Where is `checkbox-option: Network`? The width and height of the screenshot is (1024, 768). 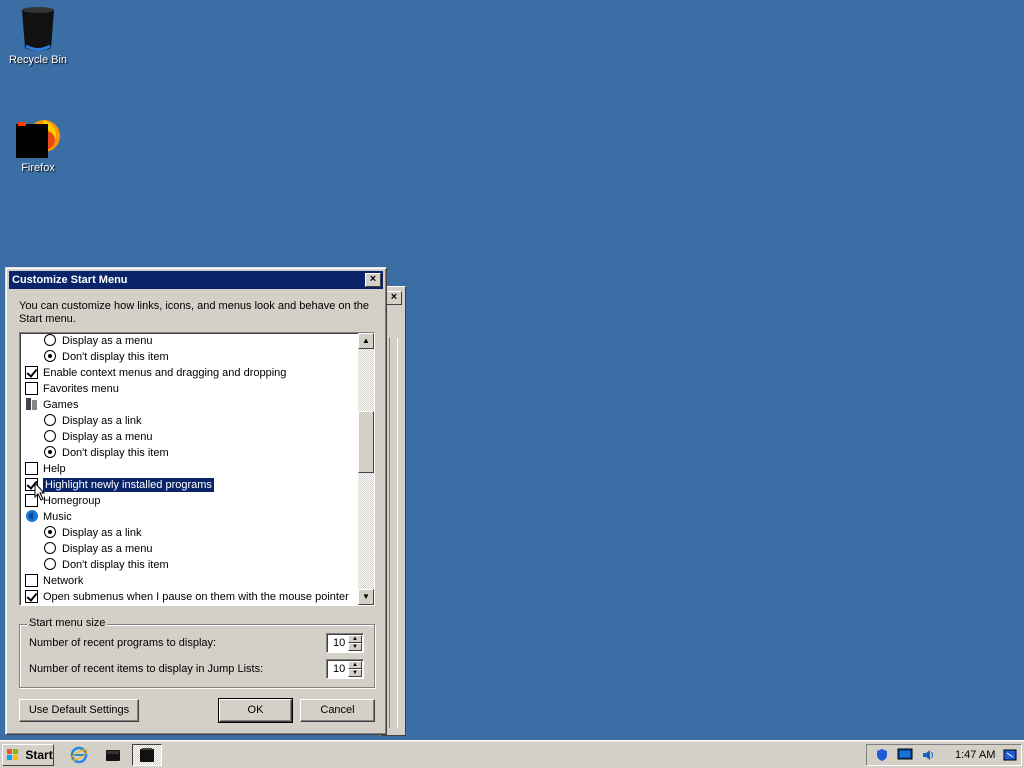 checkbox-option: Network is located at coordinates (54, 581).